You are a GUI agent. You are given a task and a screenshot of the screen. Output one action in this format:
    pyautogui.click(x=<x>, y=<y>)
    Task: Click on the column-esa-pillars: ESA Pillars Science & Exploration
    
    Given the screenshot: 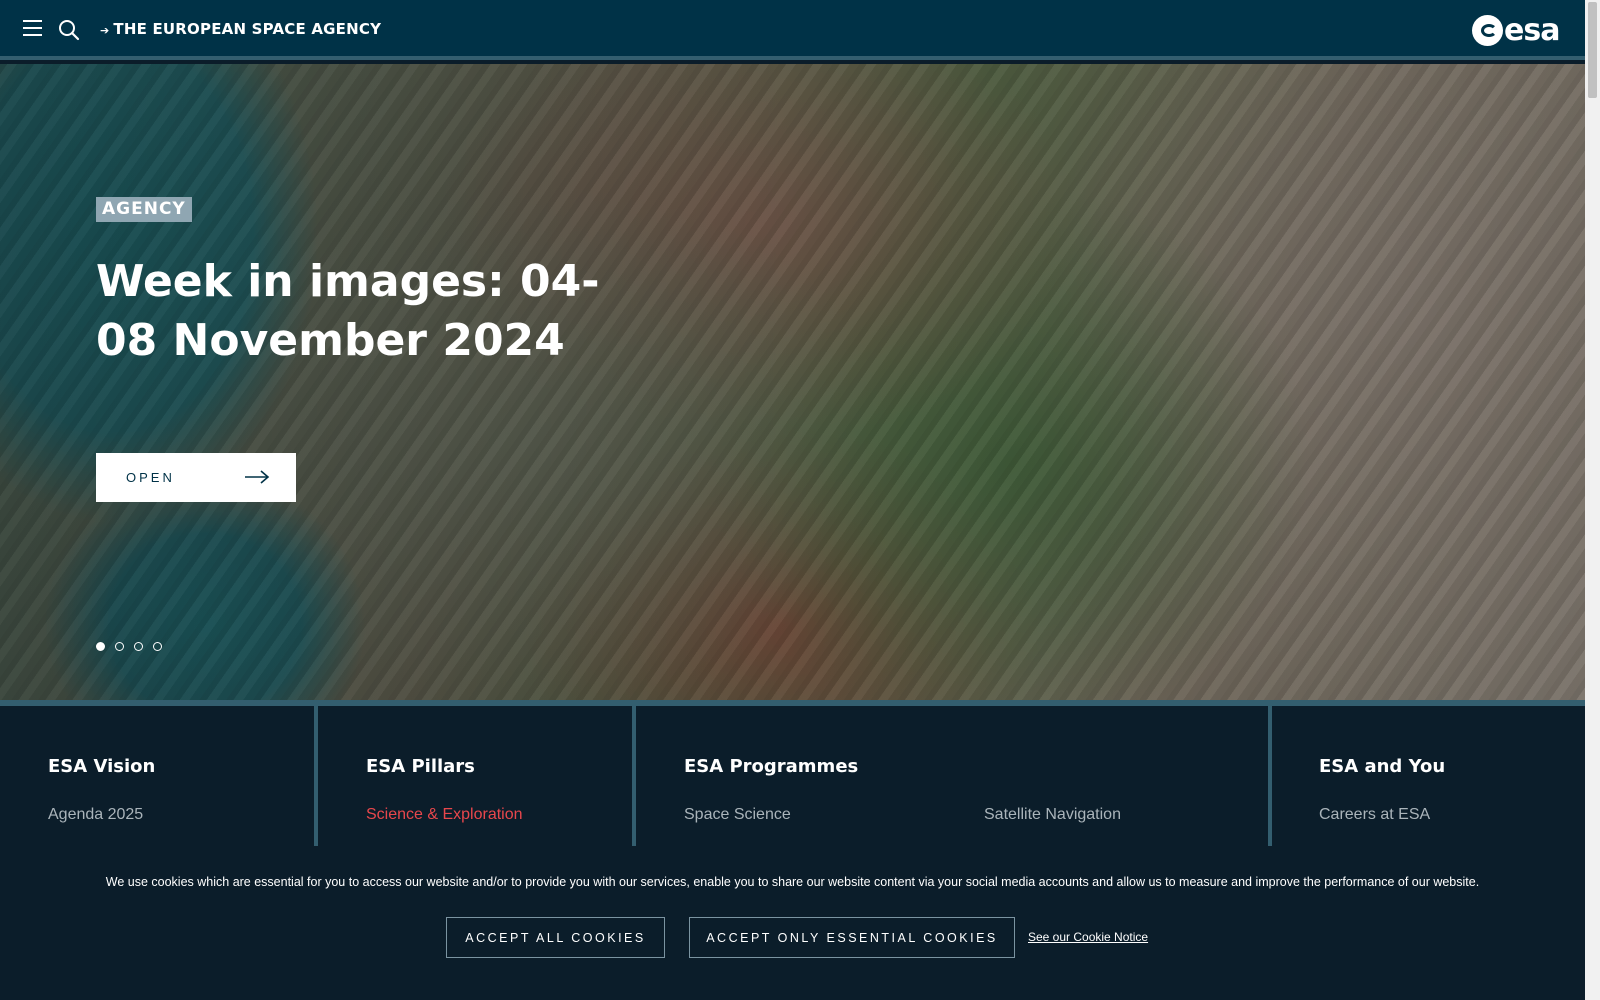 What is the action you would take?
    pyautogui.click(x=475, y=776)
    